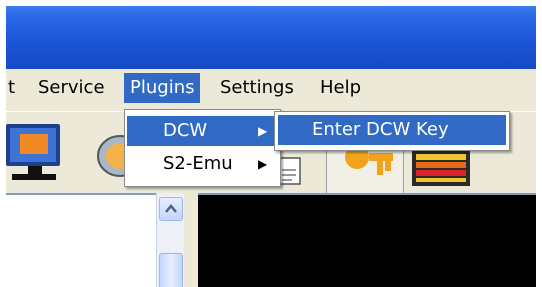  I want to click on color-bars-icon, so click(441, 168).